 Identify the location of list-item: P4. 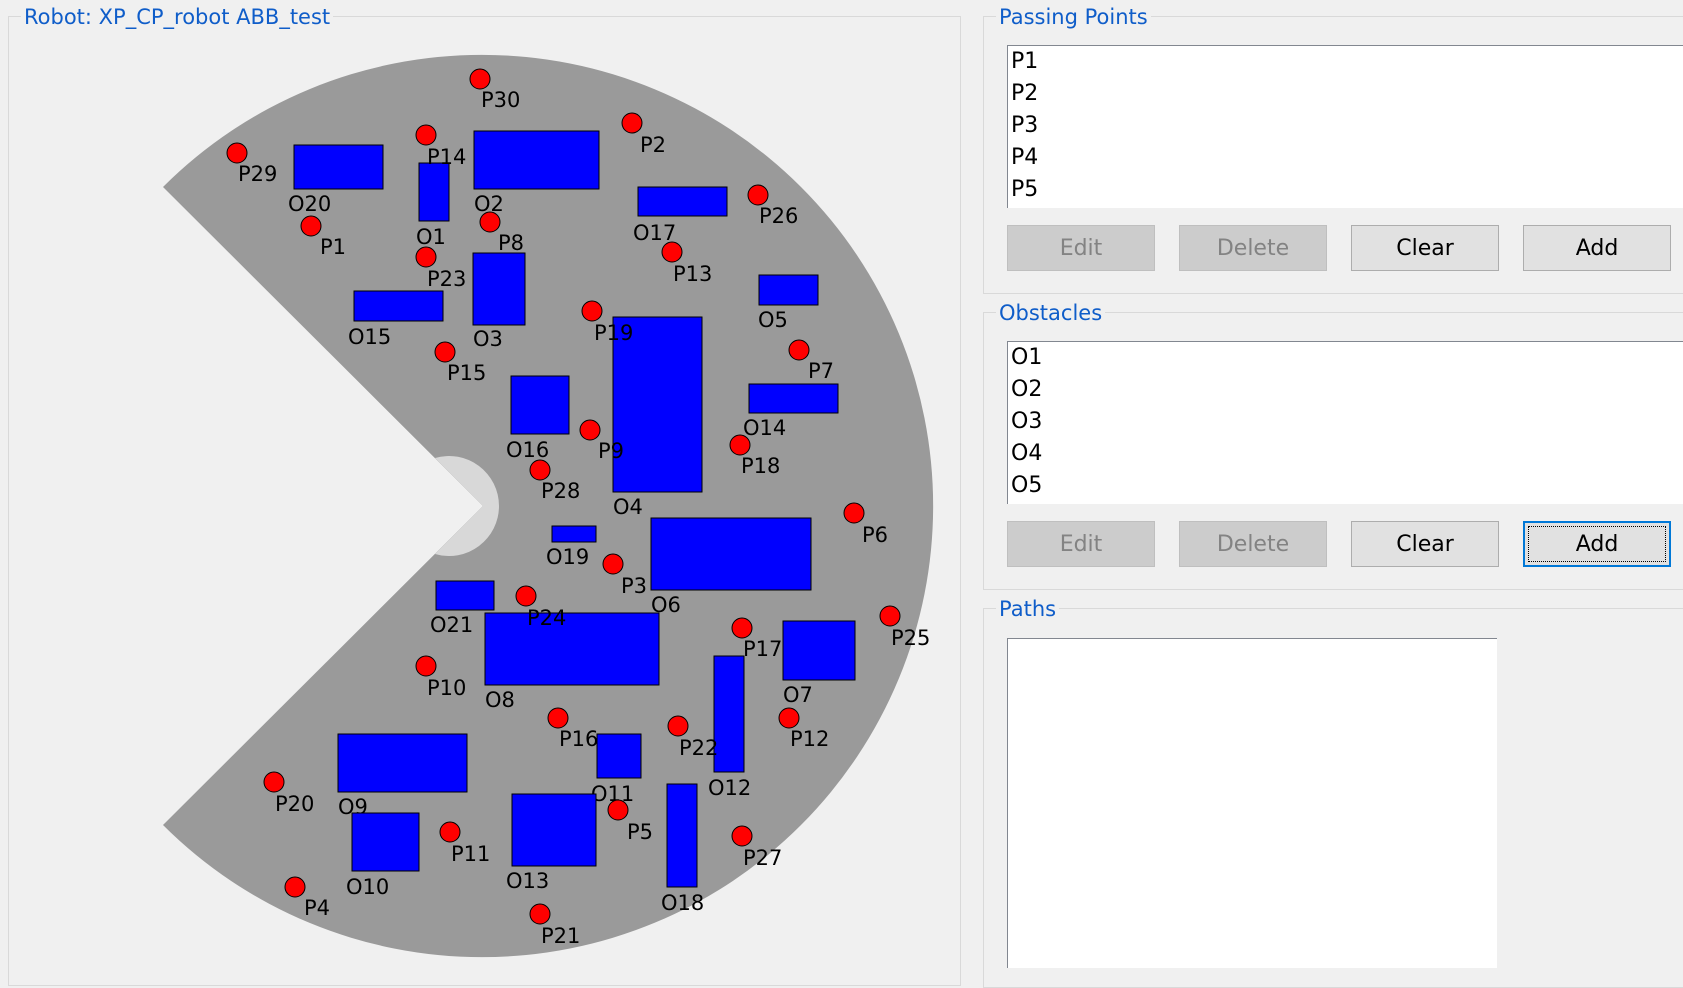
(1345, 158).